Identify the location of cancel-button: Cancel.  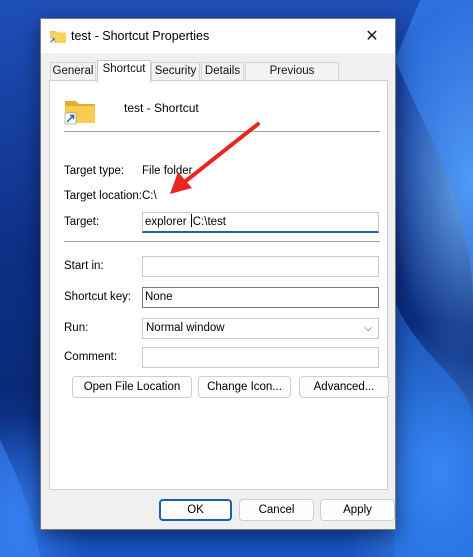
(276, 510).